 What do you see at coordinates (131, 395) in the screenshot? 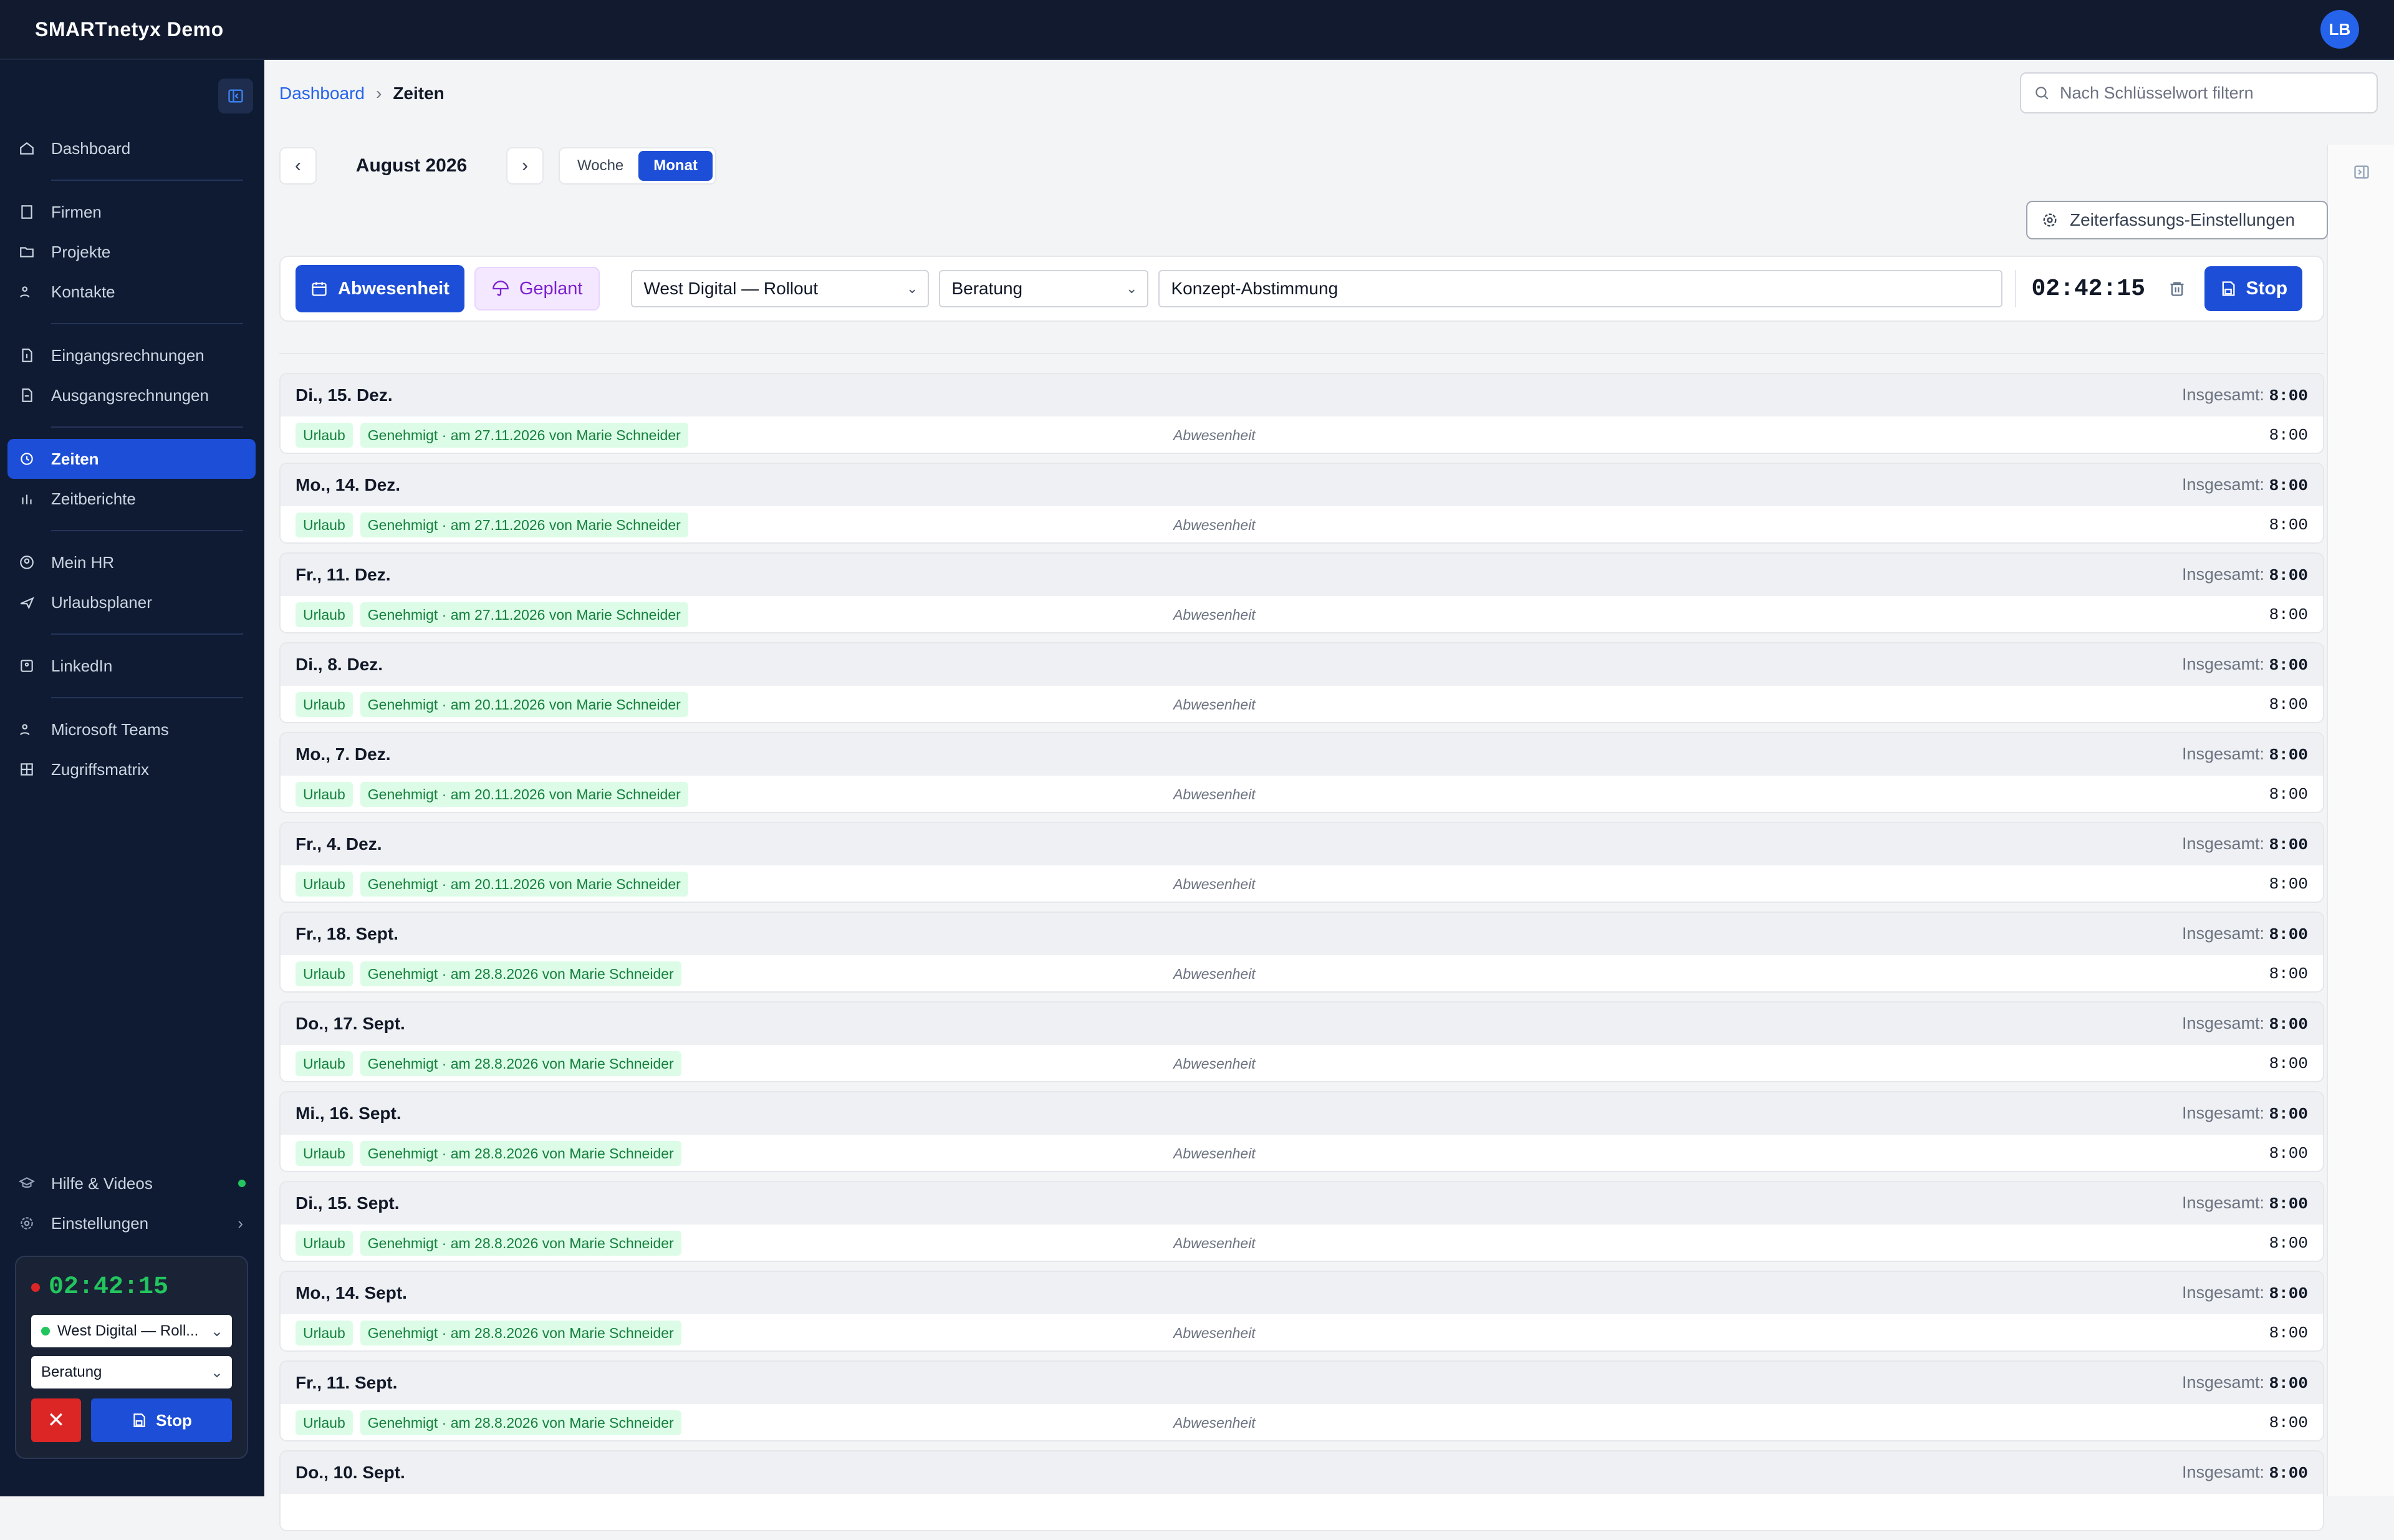
I see `sidebar-item-ausgangsrechnungen: Ausgangsrechnungen` at bounding box center [131, 395].